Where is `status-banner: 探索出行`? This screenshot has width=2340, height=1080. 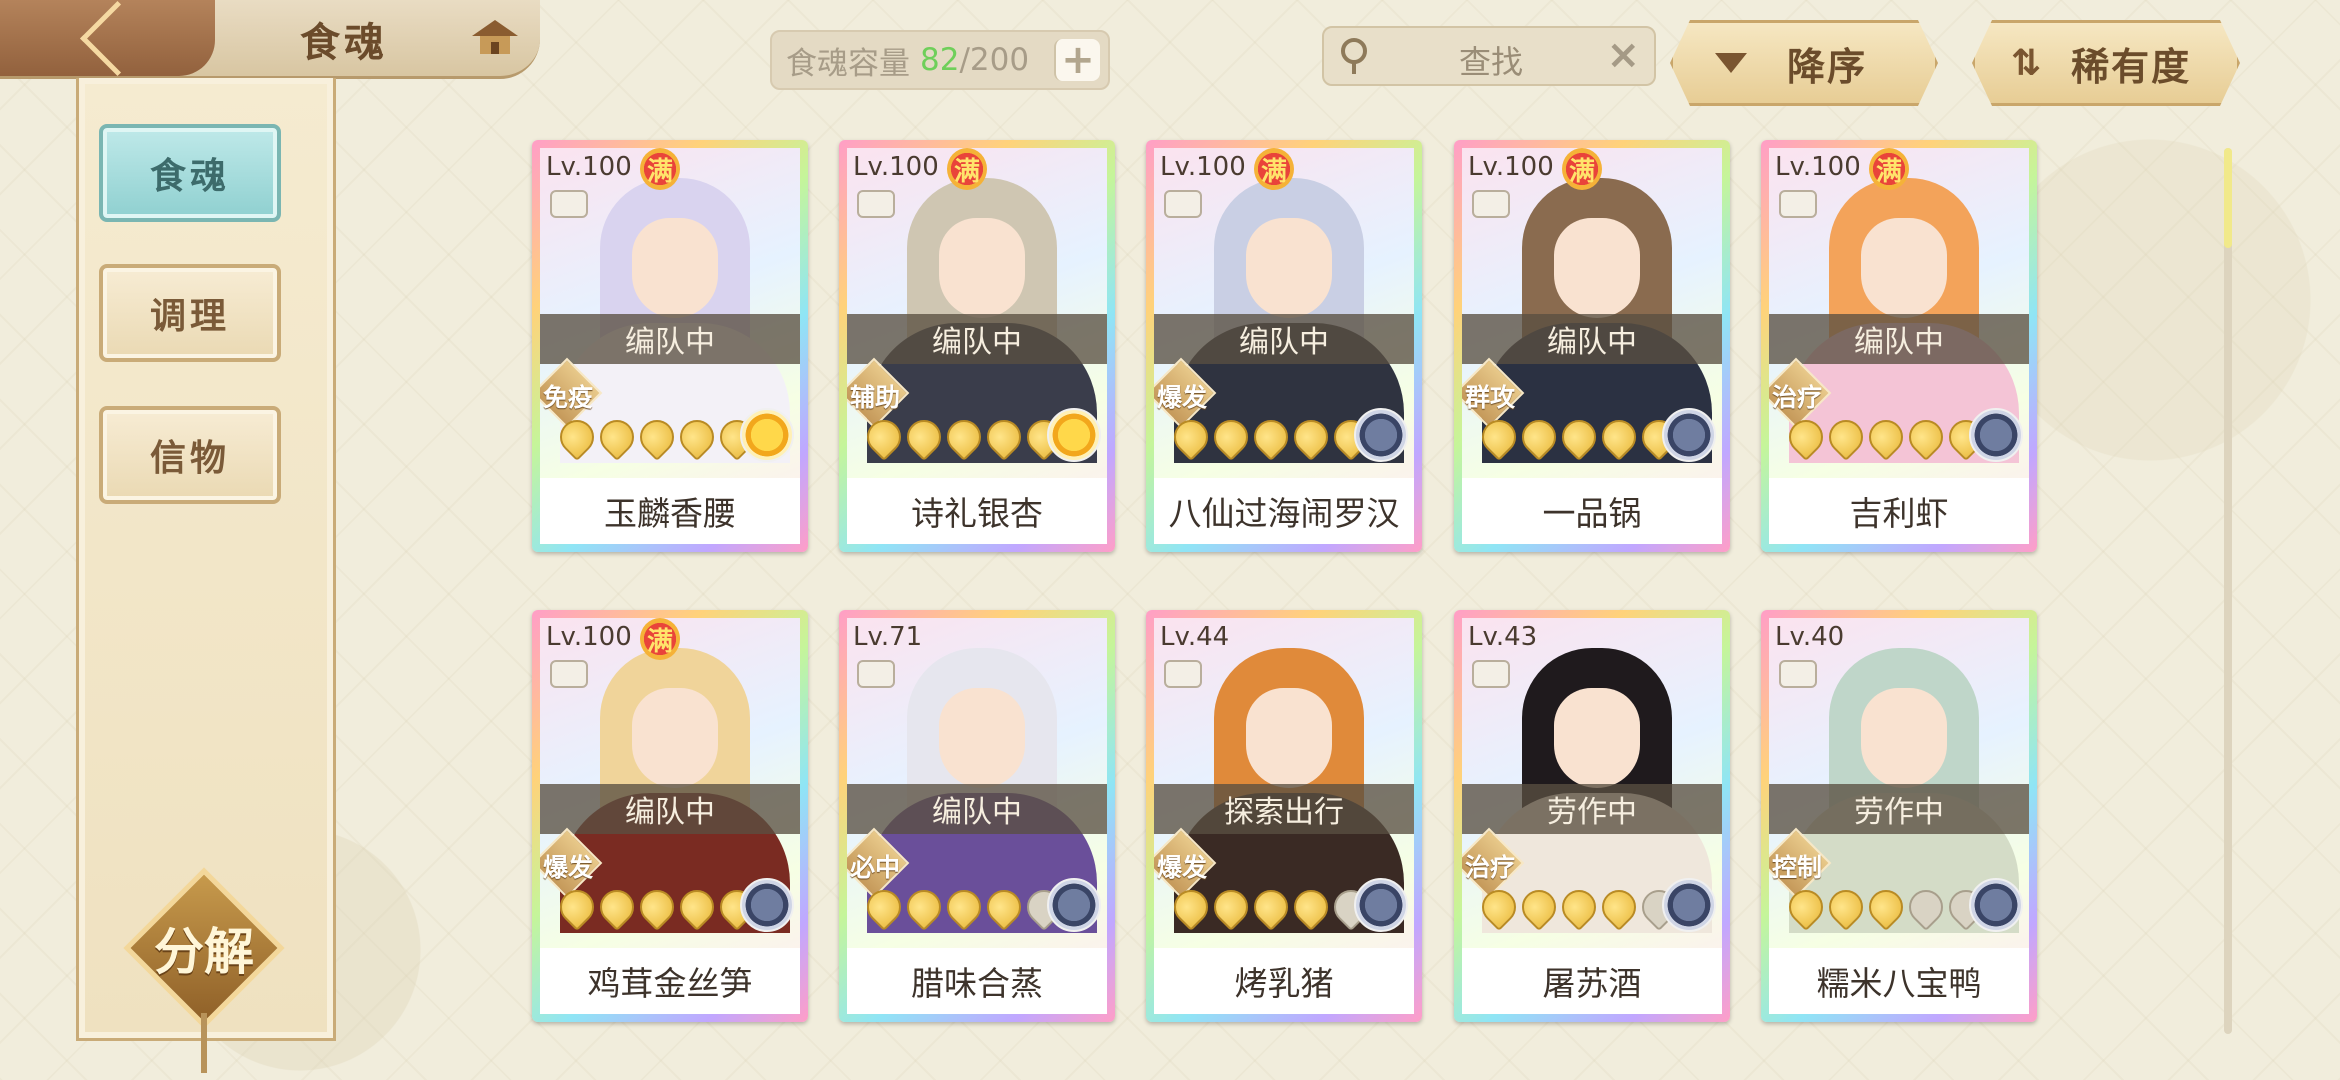 status-banner: 探索出行 is located at coordinates (1284, 809).